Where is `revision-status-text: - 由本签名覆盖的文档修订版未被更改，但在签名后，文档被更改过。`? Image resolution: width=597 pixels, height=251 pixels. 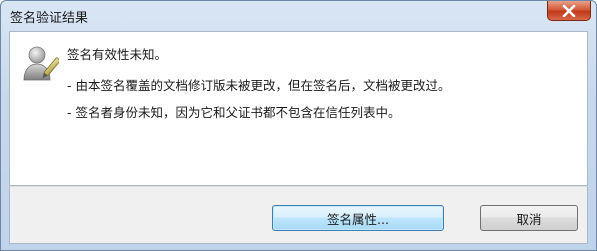
revision-status-text: - 由本签名覆盖的文档修订版未被更改，但在签名后，文档被更改过。 is located at coordinates (259, 85).